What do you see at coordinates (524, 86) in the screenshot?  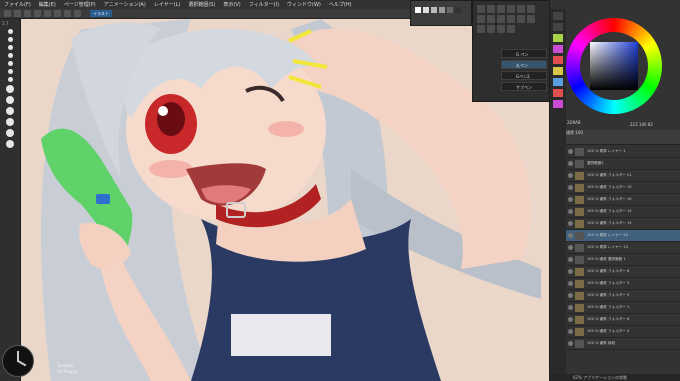 I see `brush-item-sub-pen: サブペン` at bounding box center [524, 86].